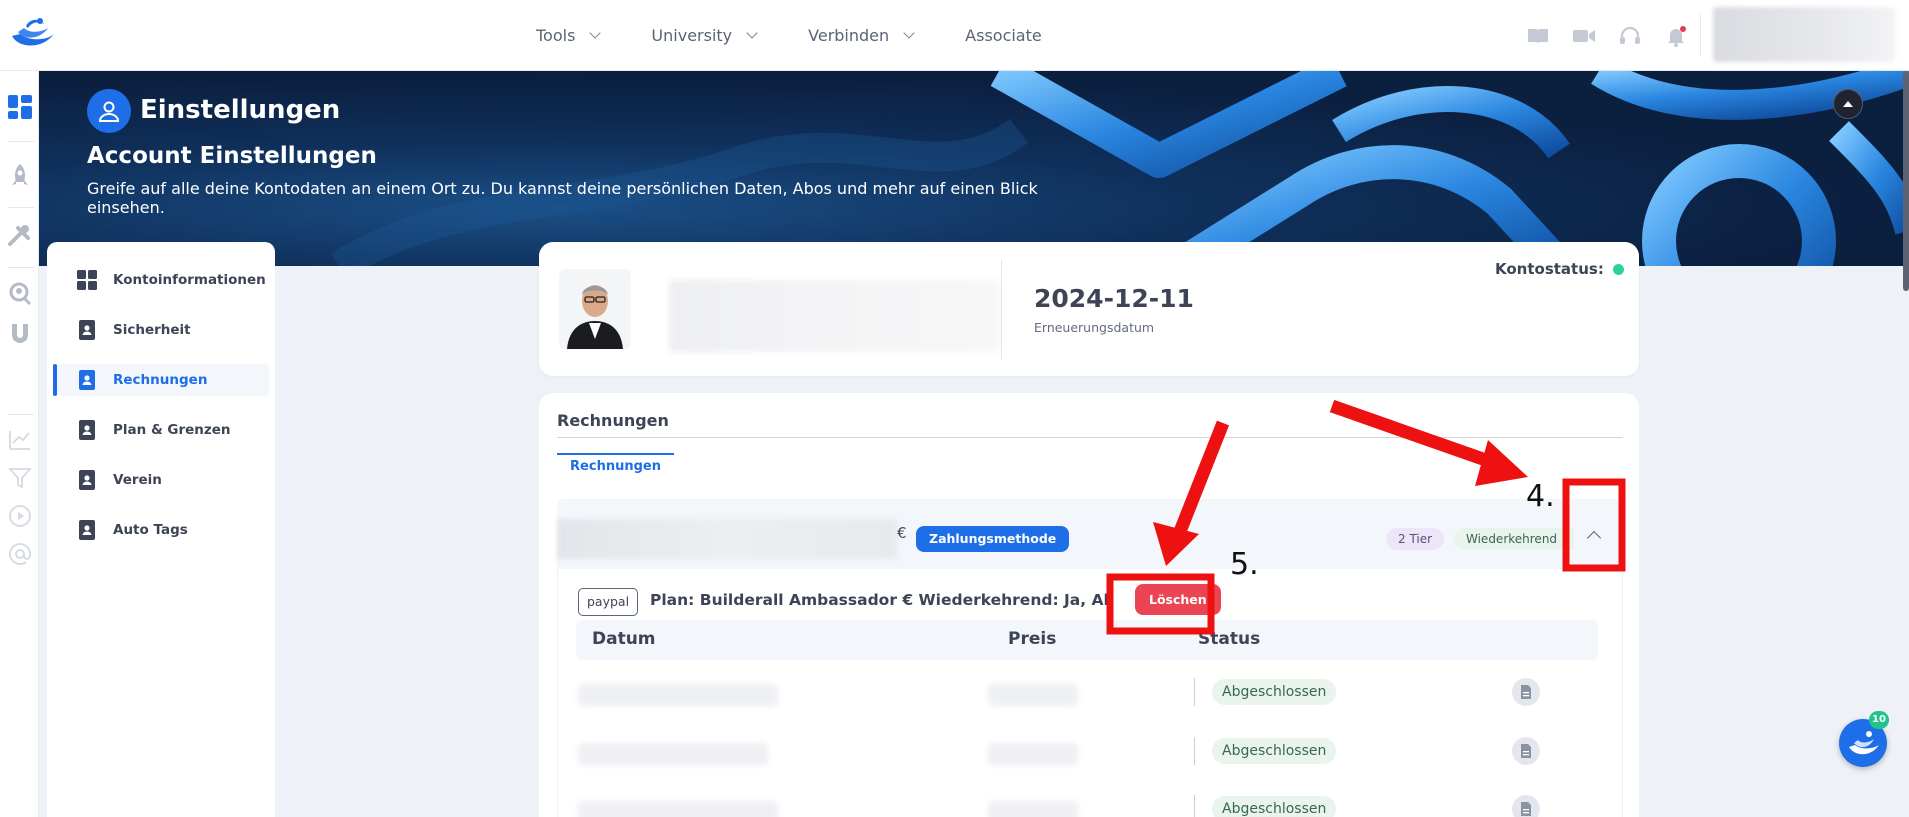  I want to click on nav-verbinden: Verbinden, so click(861, 35).